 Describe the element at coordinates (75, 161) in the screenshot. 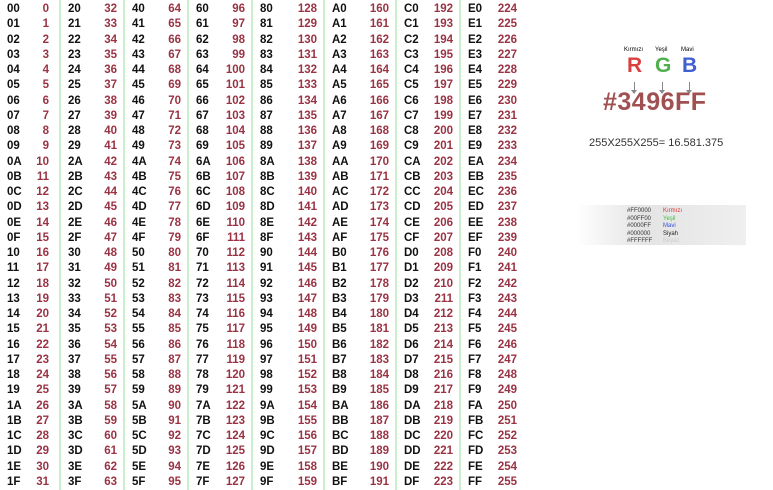

I see `hex-value: 2A` at that location.